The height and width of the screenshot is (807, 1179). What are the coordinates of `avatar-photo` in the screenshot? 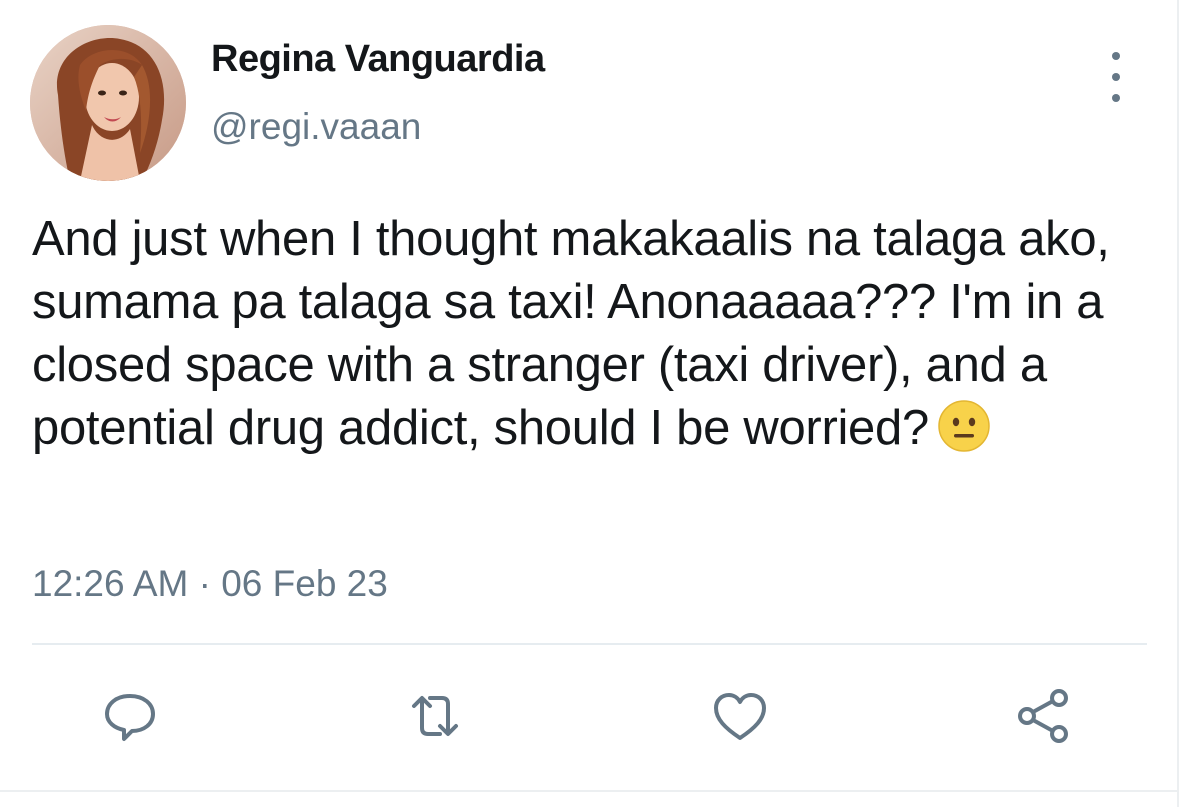 It's located at (108, 103).